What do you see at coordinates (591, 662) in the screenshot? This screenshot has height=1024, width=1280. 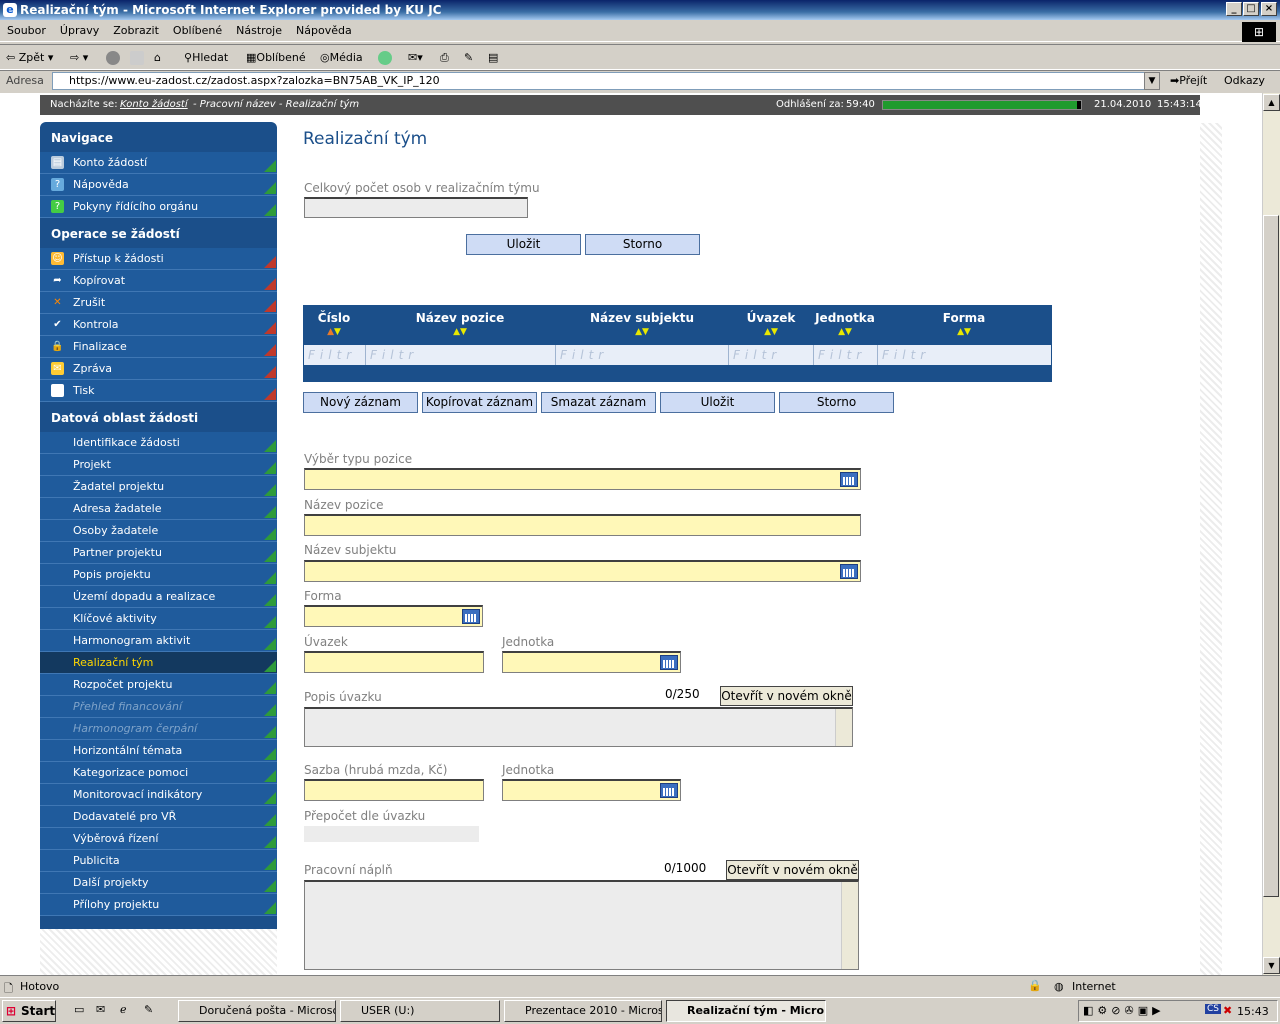 I see `unit-field` at bounding box center [591, 662].